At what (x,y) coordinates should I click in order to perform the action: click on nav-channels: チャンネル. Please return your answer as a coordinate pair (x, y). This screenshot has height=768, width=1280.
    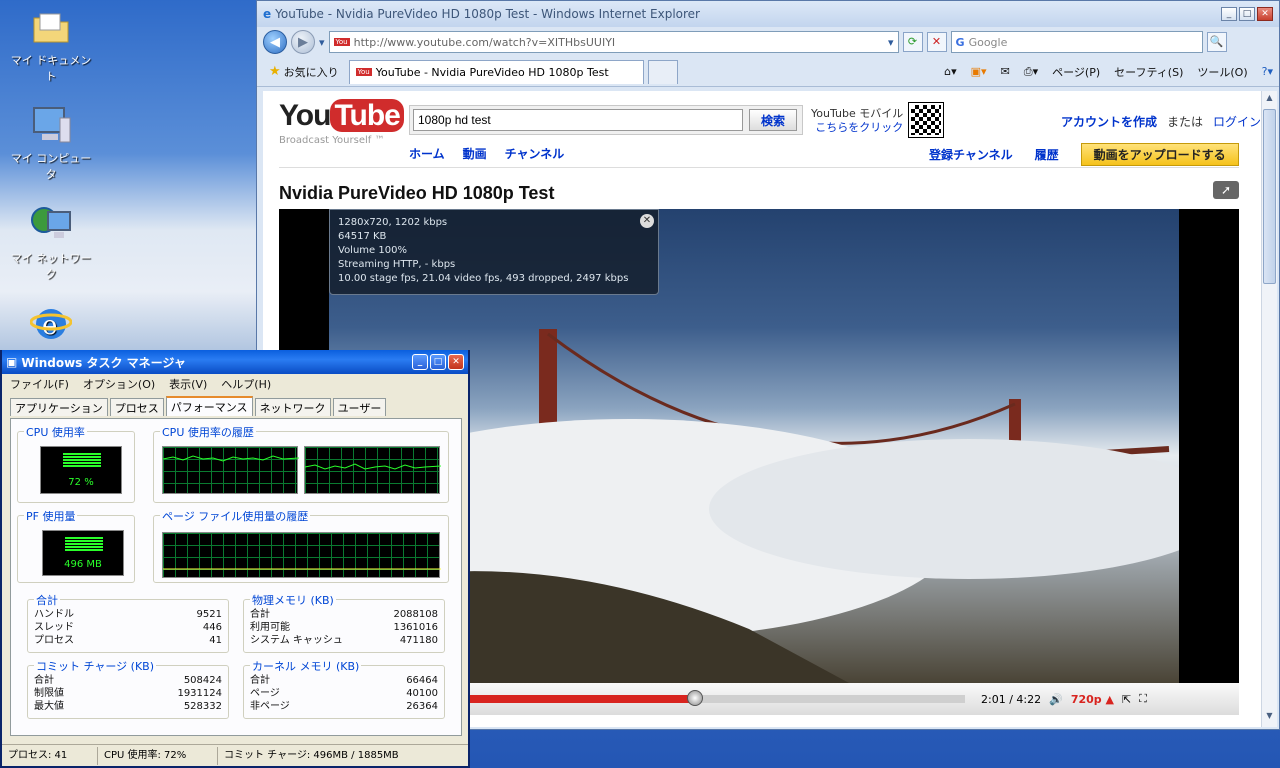
    Looking at the image, I should click on (535, 153).